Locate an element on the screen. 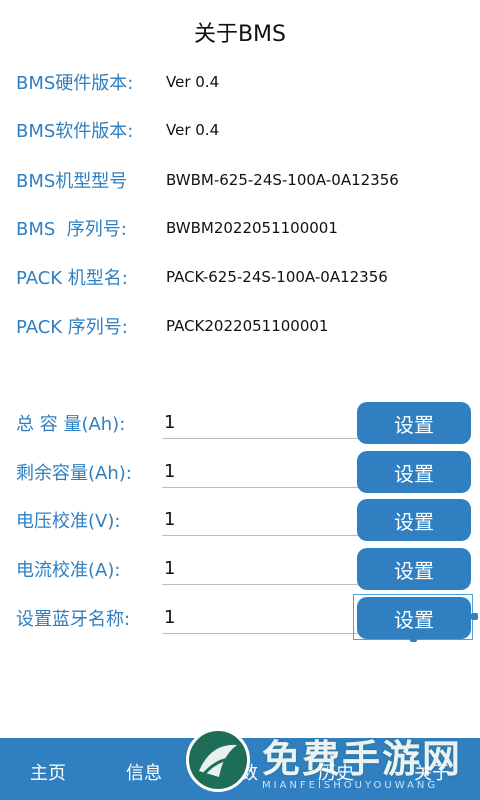  bottom-nav: 主页 信息 参数 历史 关于 is located at coordinates (240, 769).